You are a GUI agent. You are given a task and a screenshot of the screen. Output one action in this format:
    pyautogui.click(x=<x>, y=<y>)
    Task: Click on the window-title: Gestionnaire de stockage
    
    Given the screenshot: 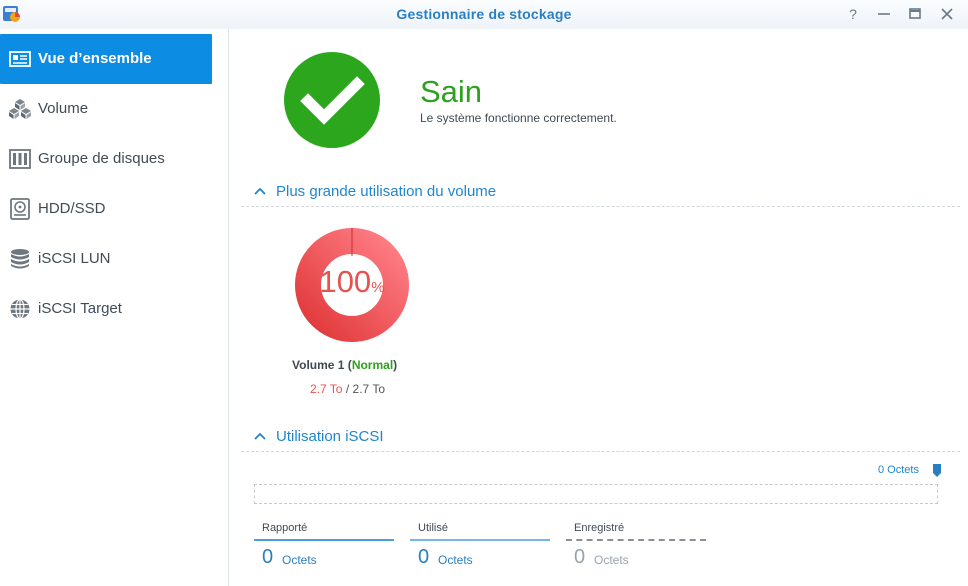 What is the action you would take?
    pyautogui.click(x=484, y=14)
    